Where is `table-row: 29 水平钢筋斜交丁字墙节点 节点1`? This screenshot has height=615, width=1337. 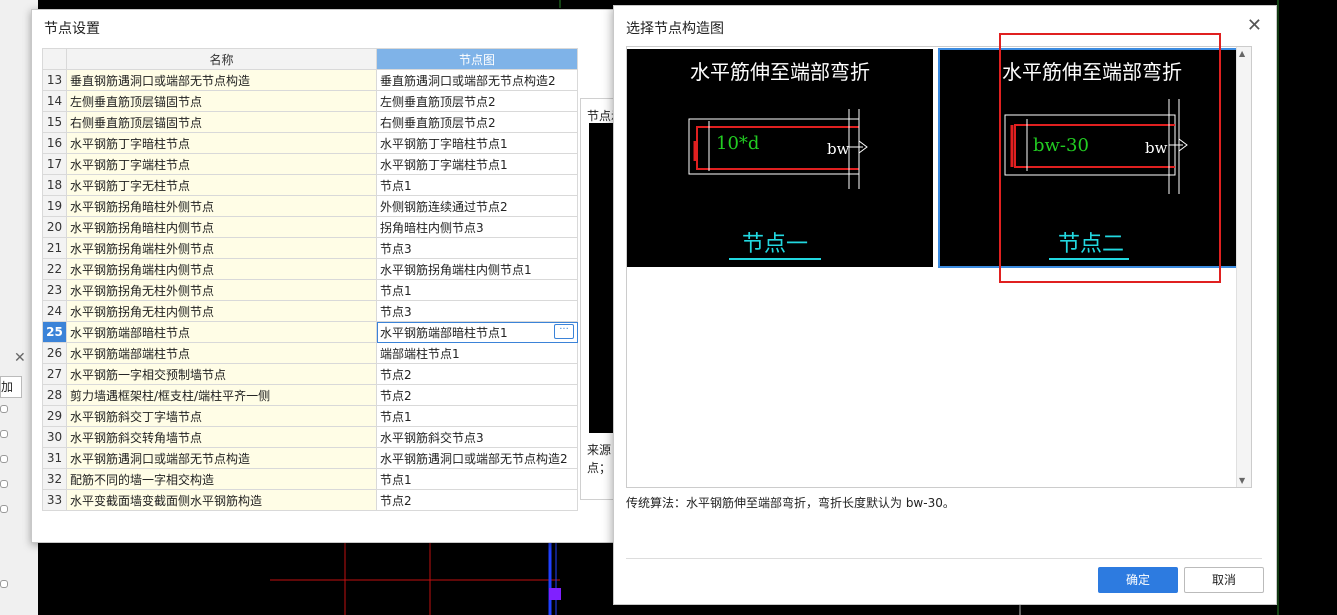
table-row: 29 水平钢筋斜交丁字墙节点 节点1 is located at coordinates (310, 416).